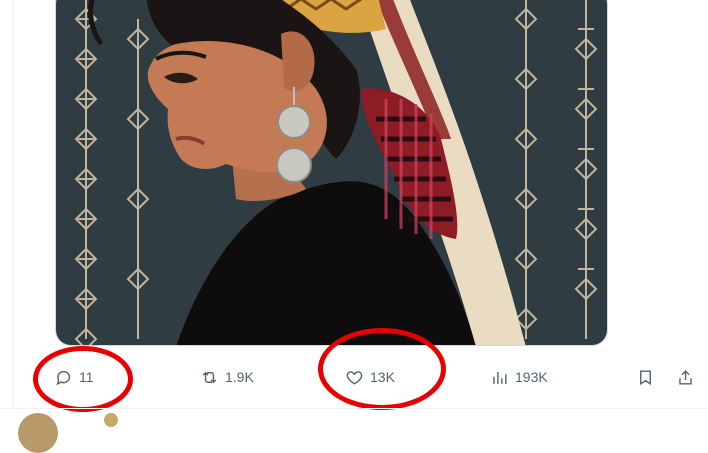 This screenshot has height=453, width=708. I want to click on bookmark-button, so click(645, 377).